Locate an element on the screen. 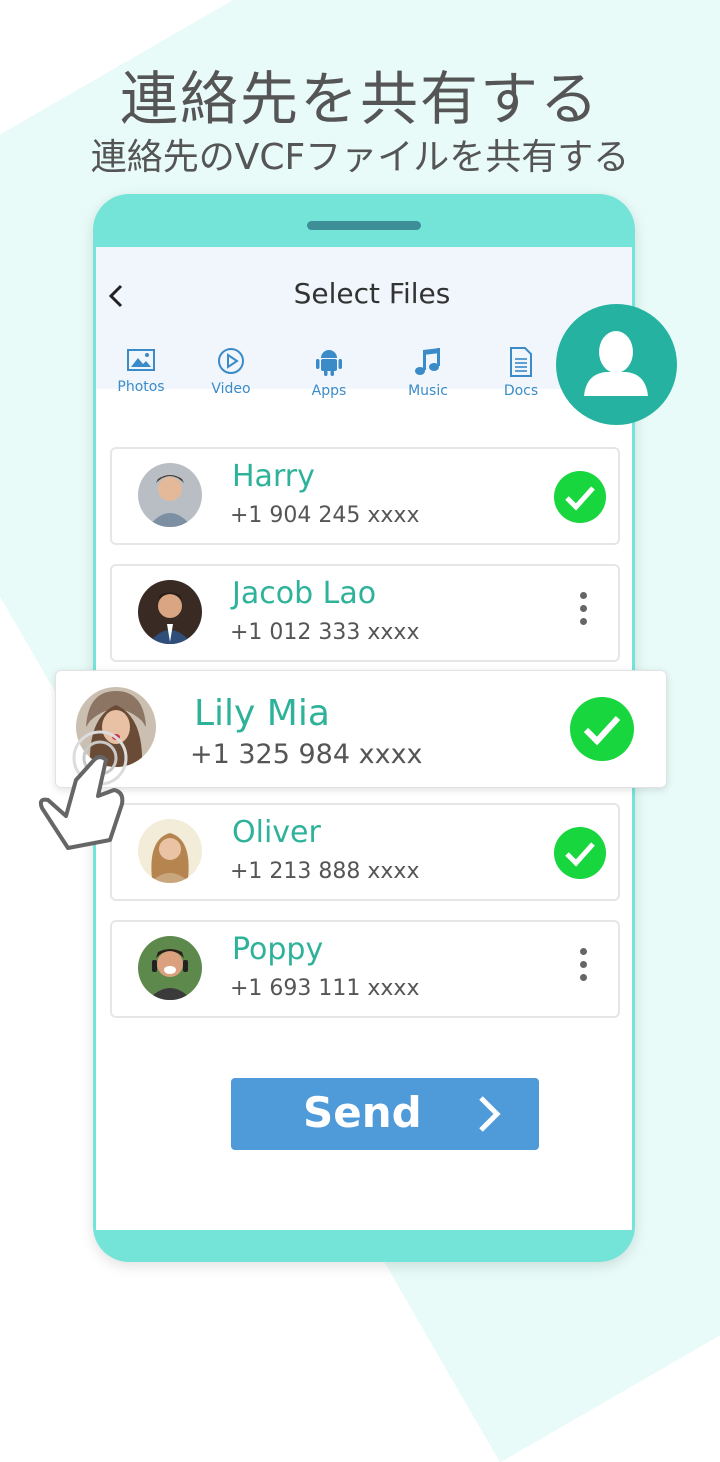 Image resolution: width=720 pixels, height=1462 pixels. contact-phone: +1 904 245 xxxx is located at coordinates (325, 515).